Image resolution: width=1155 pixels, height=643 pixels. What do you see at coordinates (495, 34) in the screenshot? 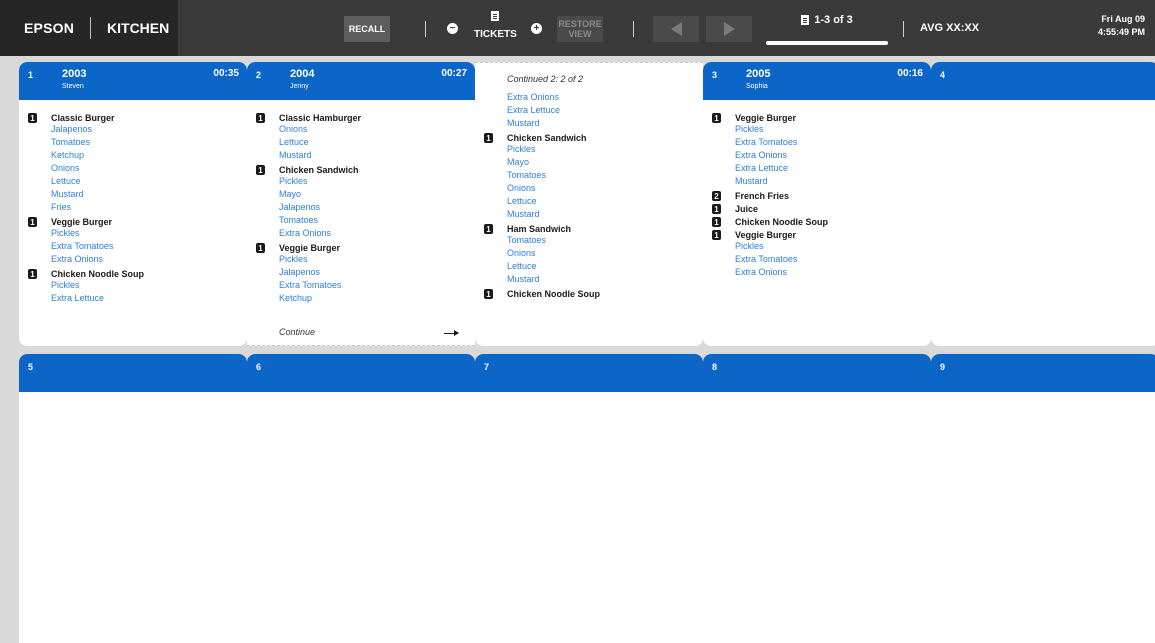
I see `tickets-label: TICKETS` at bounding box center [495, 34].